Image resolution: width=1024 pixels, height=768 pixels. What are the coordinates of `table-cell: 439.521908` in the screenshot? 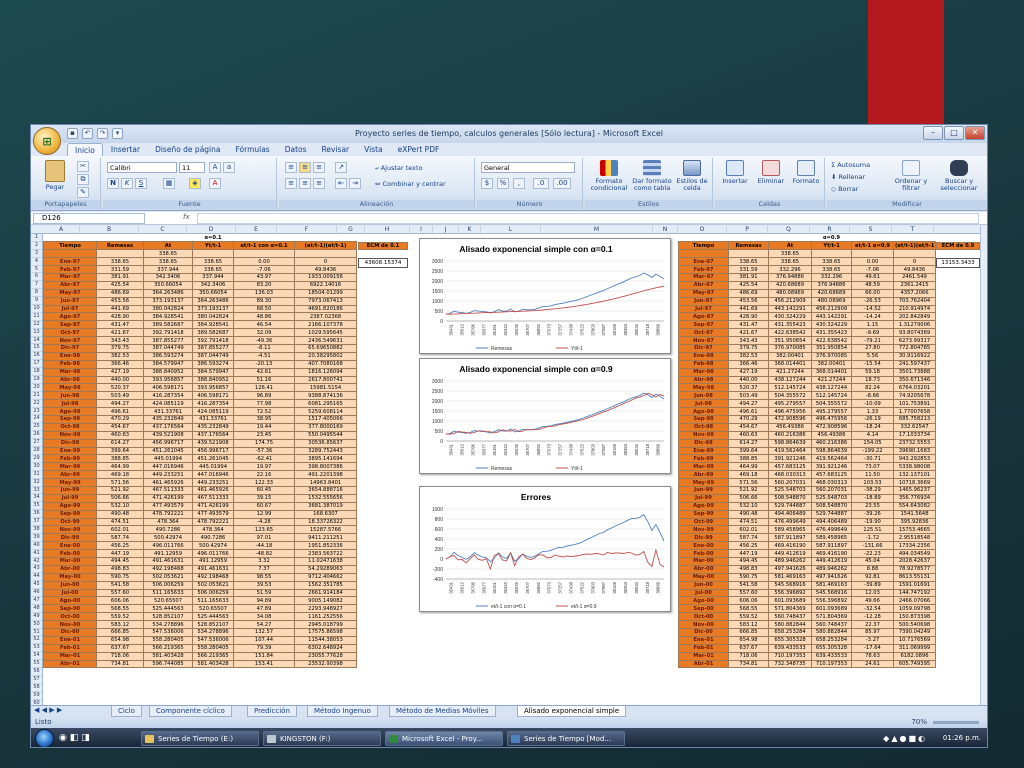 It's located at (213, 443).